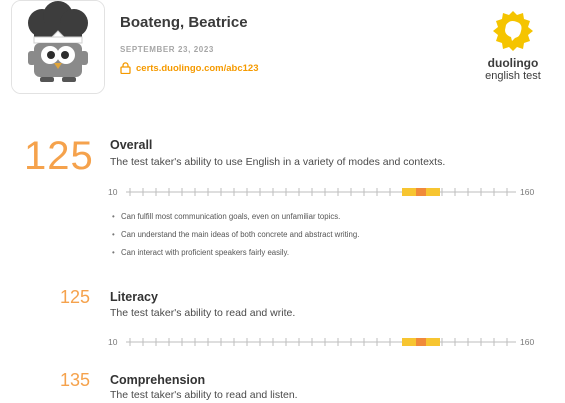 The height and width of the screenshot is (403, 565). What do you see at coordinates (113, 342) in the screenshot?
I see `literacy-scale-min: 10` at bounding box center [113, 342].